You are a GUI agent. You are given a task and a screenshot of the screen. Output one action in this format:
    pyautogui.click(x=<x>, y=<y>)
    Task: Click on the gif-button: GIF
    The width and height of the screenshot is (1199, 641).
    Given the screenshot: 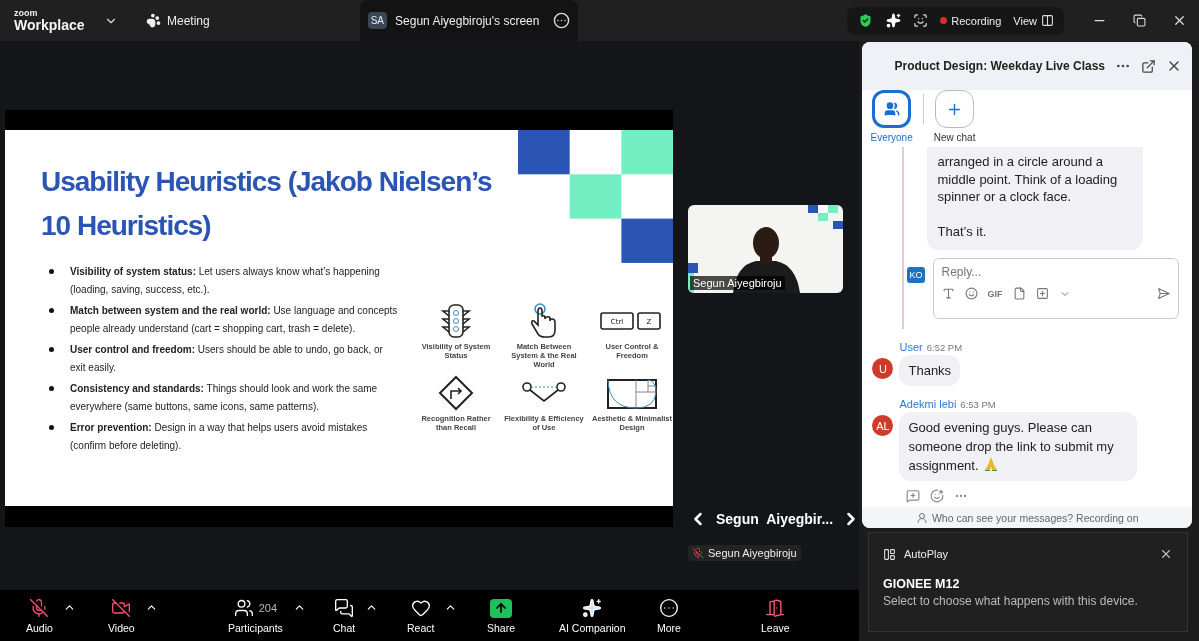 What is the action you would take?
    pyautogui.click(x=995, y=293)
    